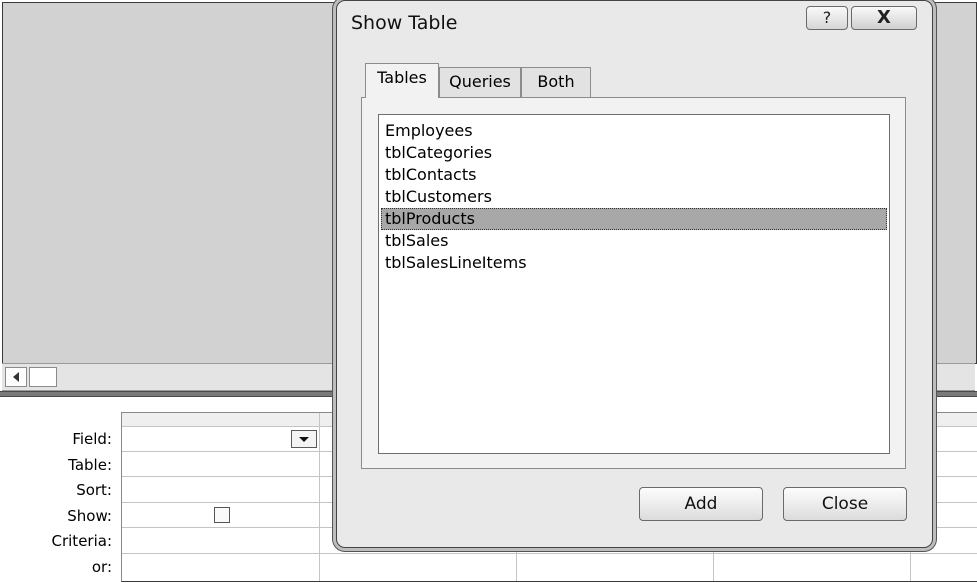 The image size is (977, 583). What do you see at coordinates (556, 82) in the screenshot?
I see `tab-both: Both` at bounding box center [556, 82].